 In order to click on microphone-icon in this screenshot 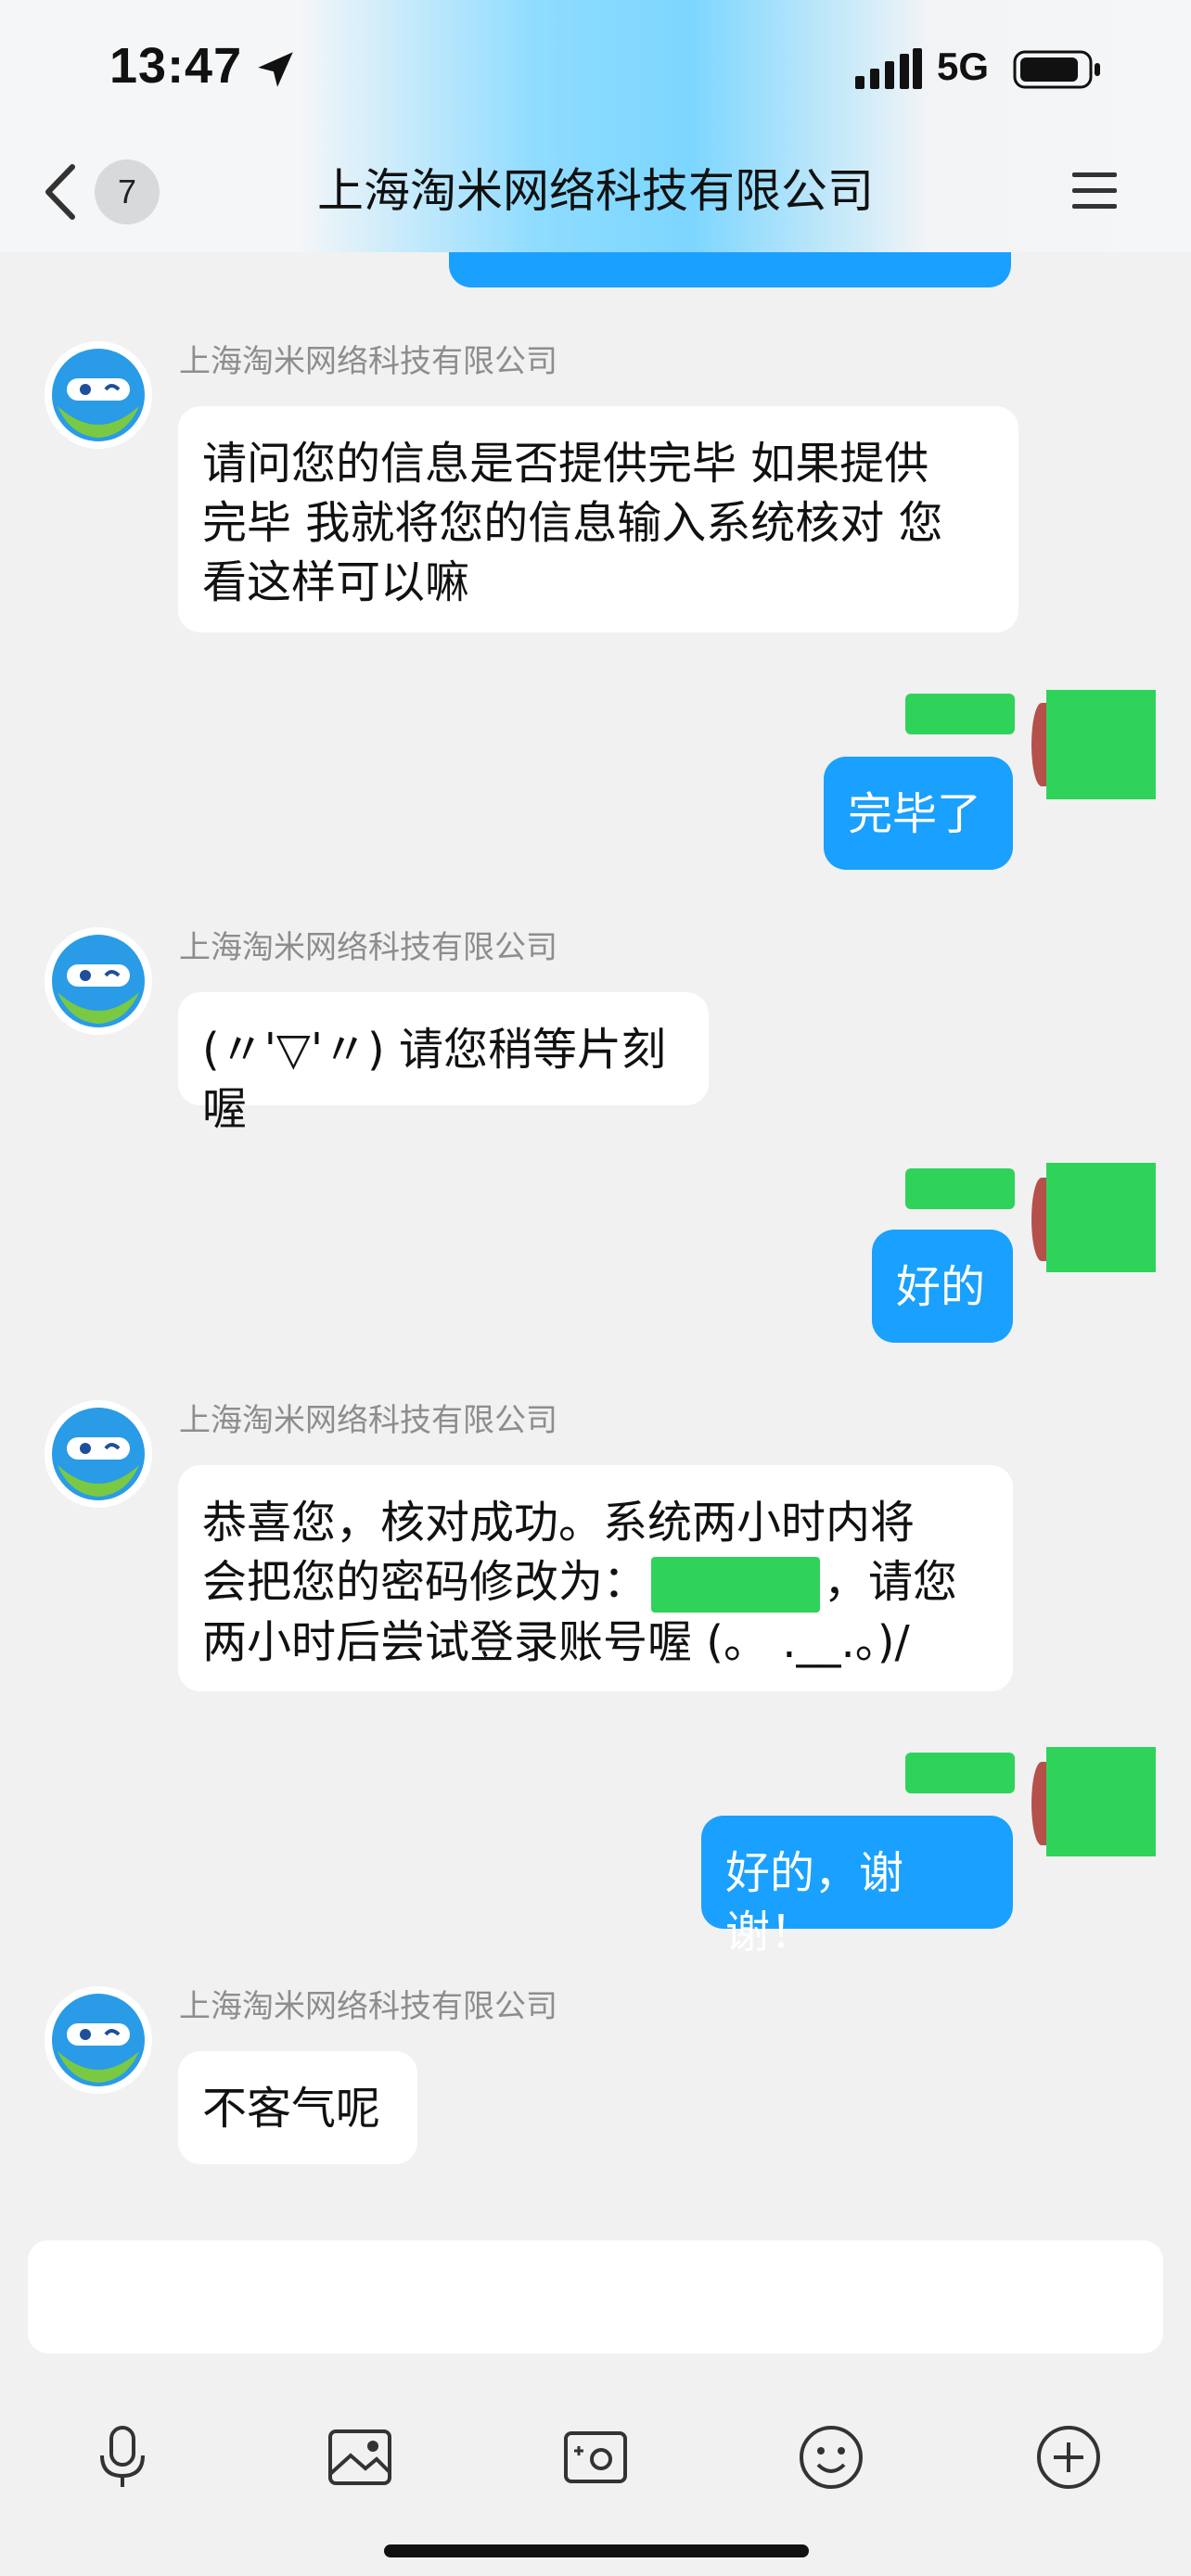, I will do `click(122, 2458)`.